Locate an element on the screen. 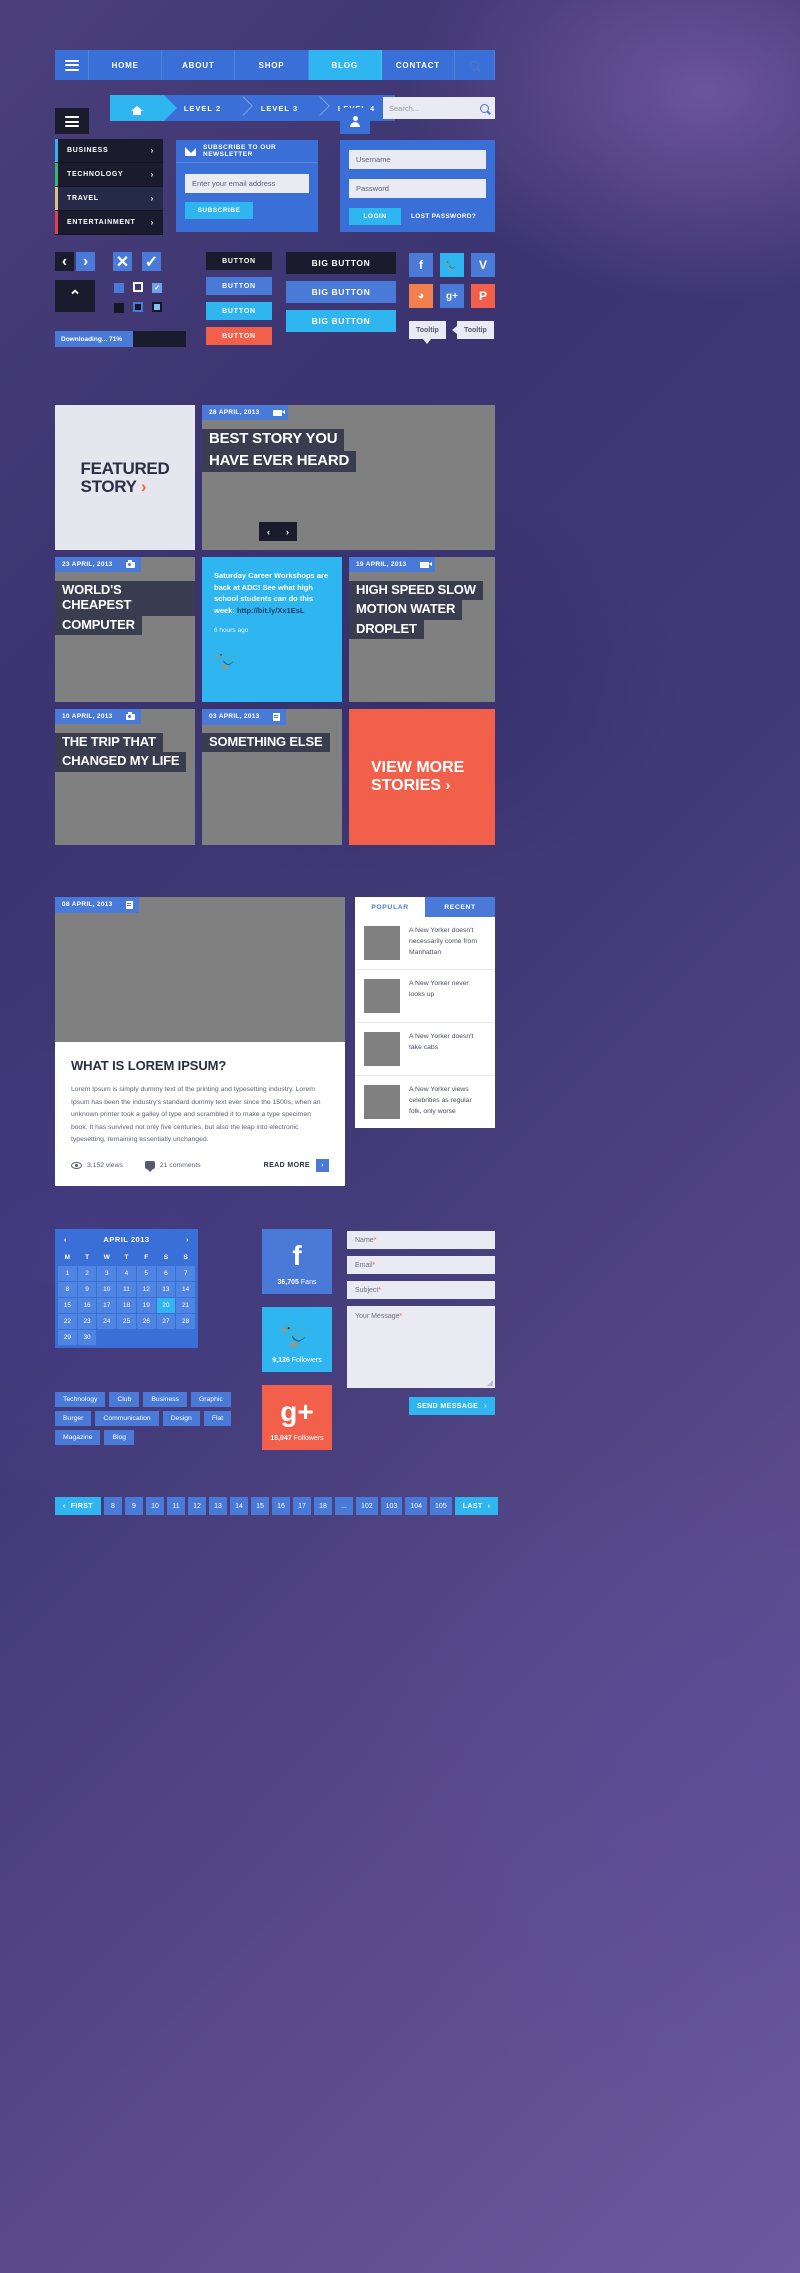 This screenshot has height=2273, width=800. calendar-day: 22 is located at coordinates (67, 1321).